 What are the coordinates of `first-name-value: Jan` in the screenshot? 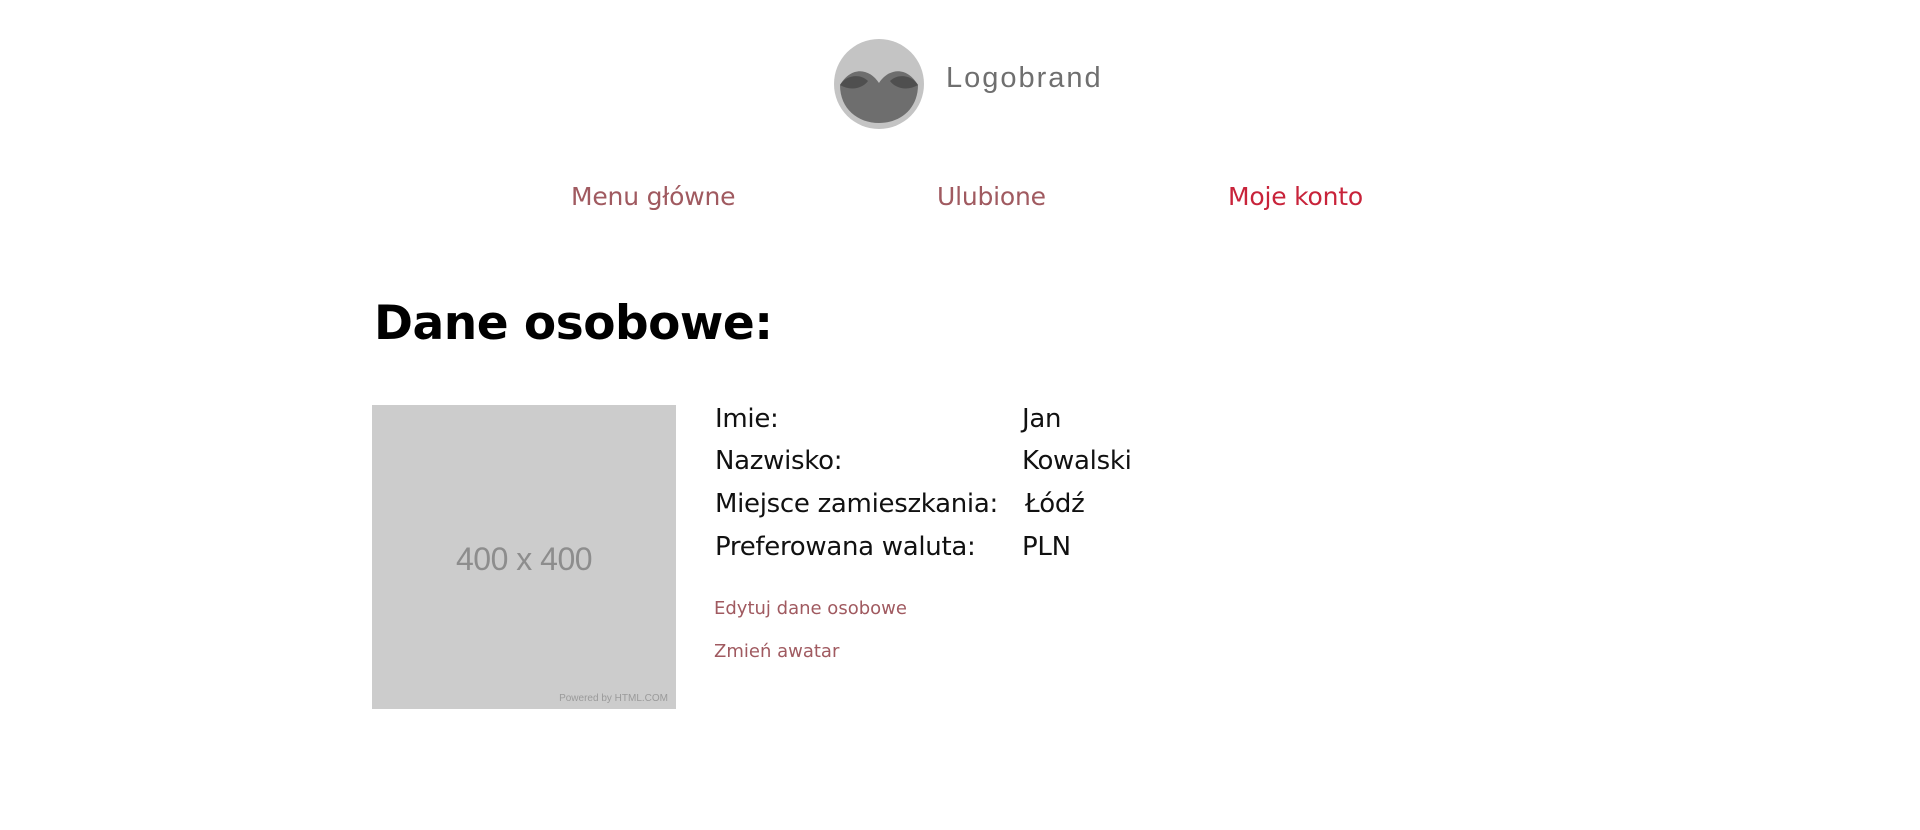 It's located at (1042, 419).